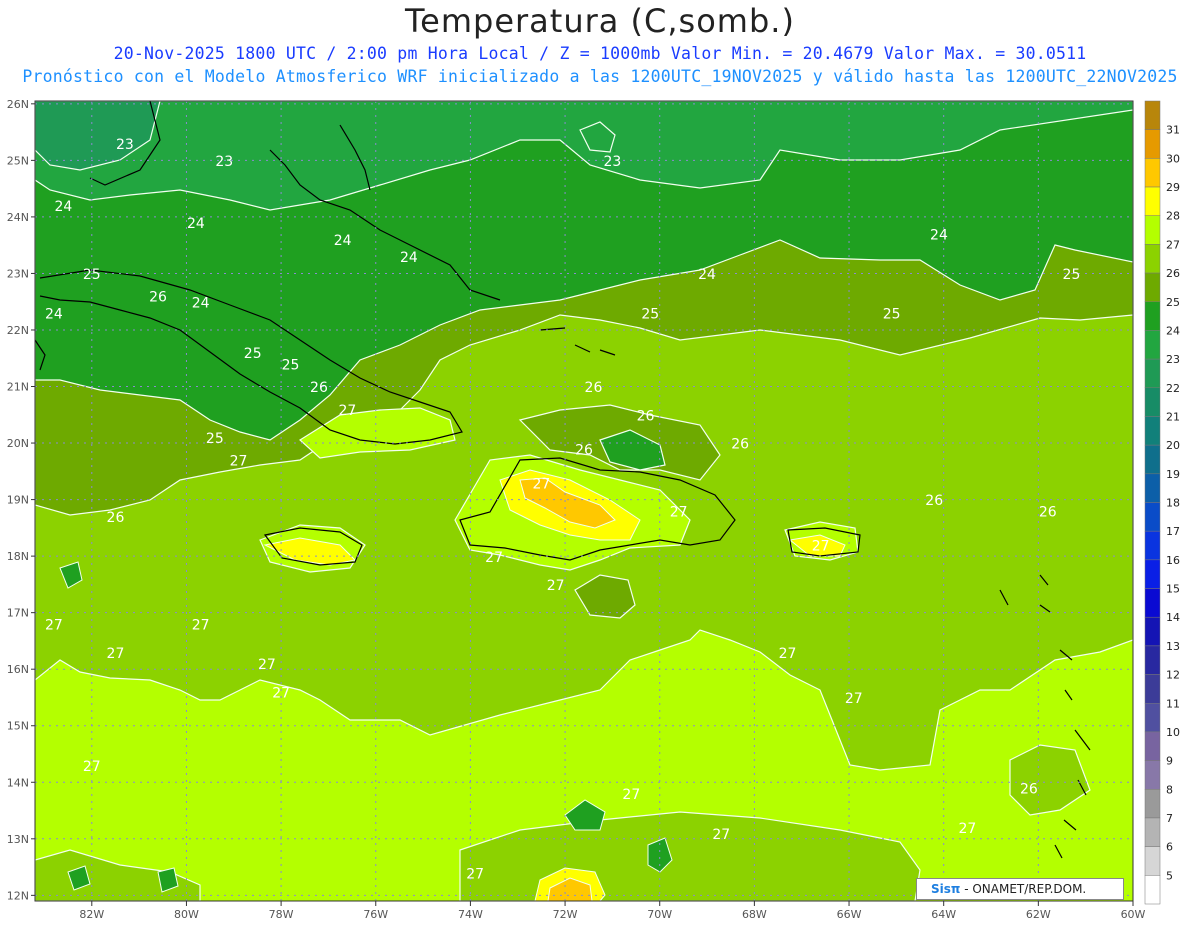 The height and width of the screenshot is (927, 1200). I want to click on colorbar-label: 12, so click(1173, 675).